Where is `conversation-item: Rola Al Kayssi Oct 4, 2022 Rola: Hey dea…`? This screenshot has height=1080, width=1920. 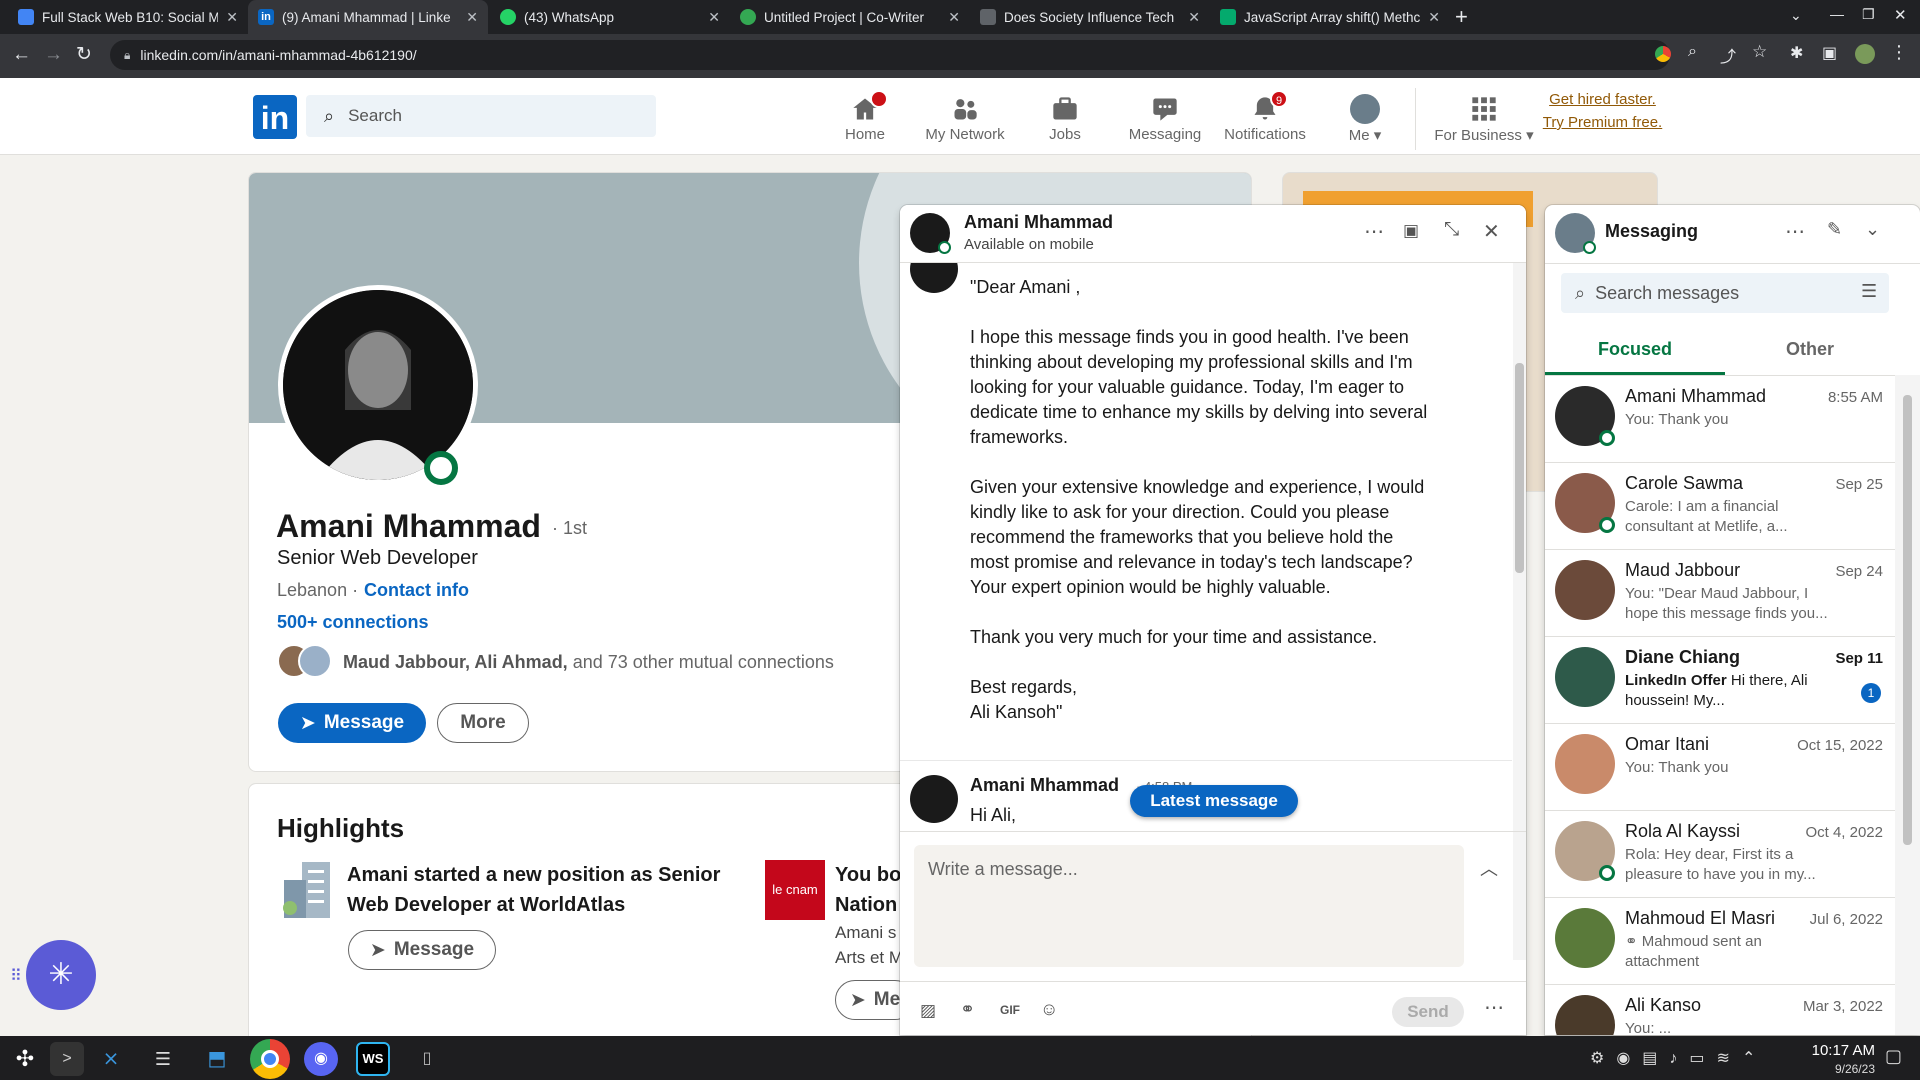 conversation-item: Rola Al Kayssi Oct 4, 2022 Rola: Hey dea… is located at coordinates (1720, 854).